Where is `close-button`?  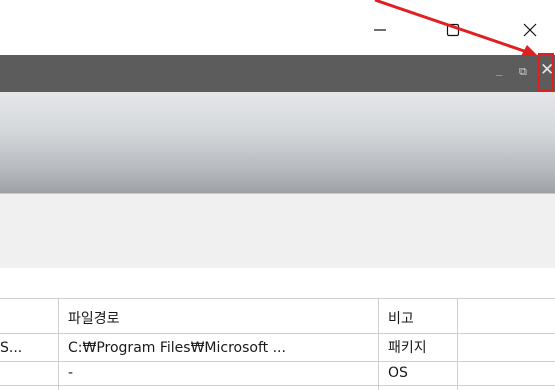
close-button is located at coordinates (530, 30).